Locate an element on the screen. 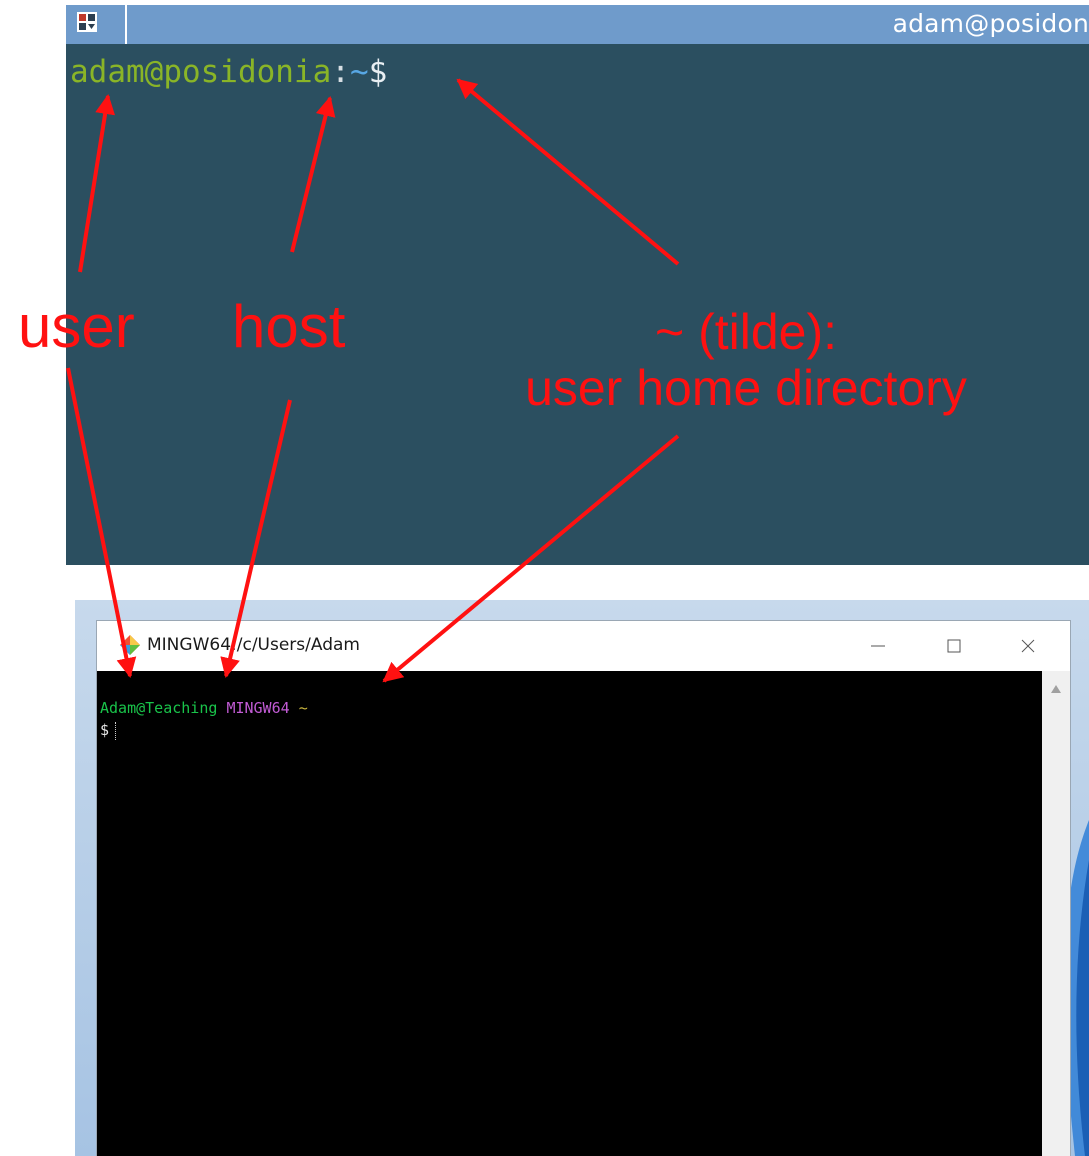 The height and width of the screenshot is (1156, 1089). mingw-system: MINGW64 is located at coordinates (258, 708).